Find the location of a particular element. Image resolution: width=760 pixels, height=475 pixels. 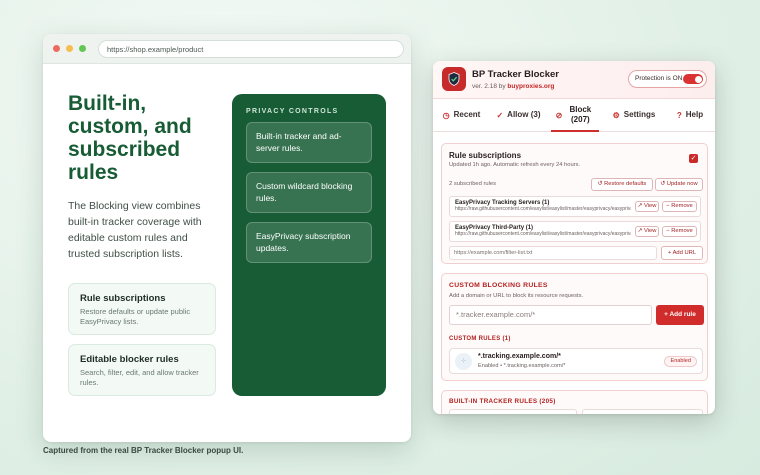

gear-icon: ⚙ is located at coordinates (616, 115).